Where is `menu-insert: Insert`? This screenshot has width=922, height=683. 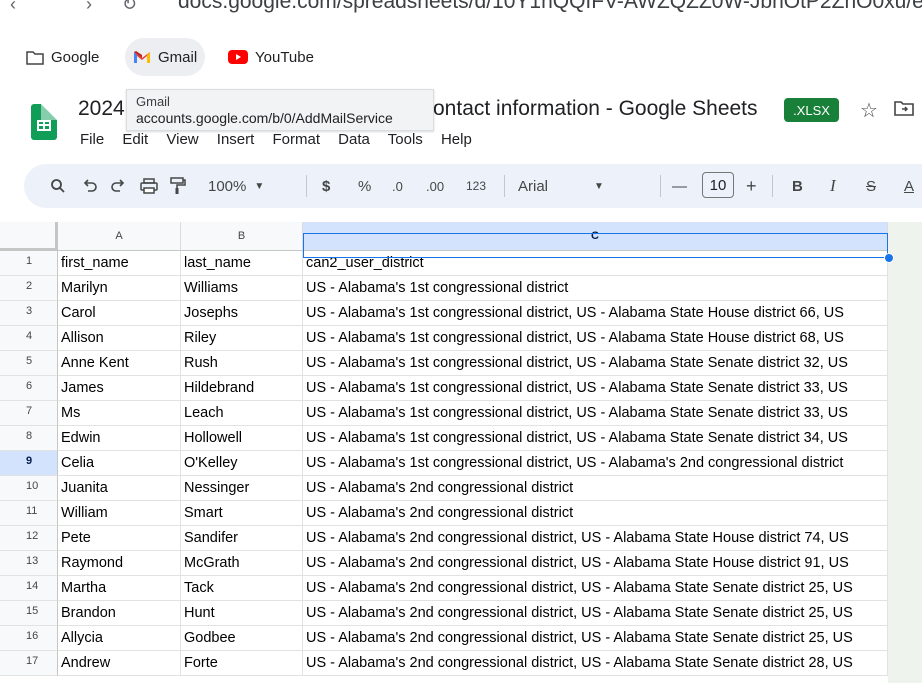
menu-insert: Insert is located at coordinates (236, 139).